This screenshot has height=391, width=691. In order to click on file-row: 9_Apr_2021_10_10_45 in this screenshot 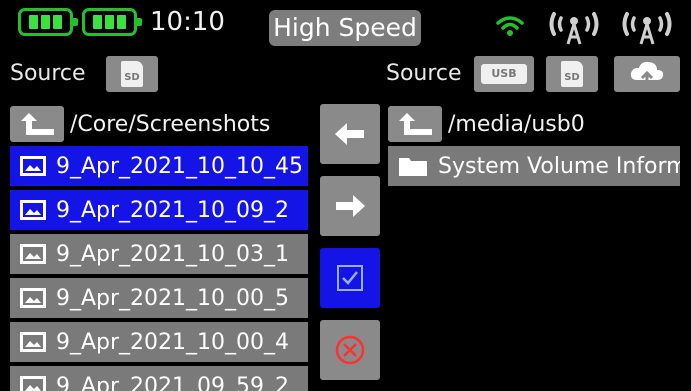, I will do `click(159, 166)`.